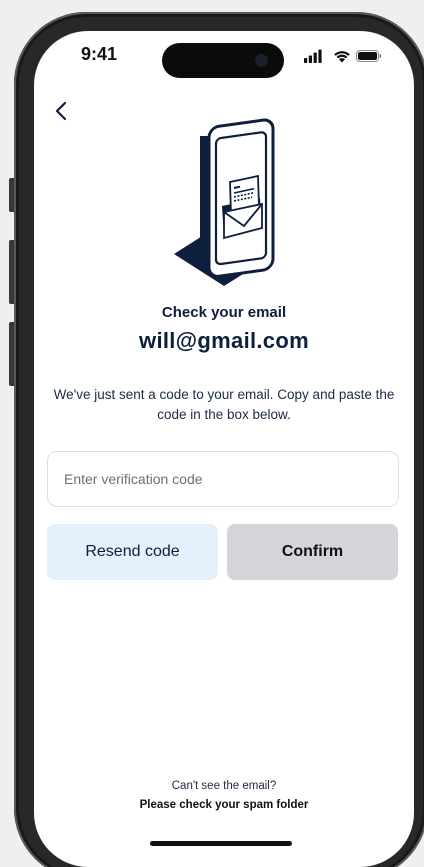 The image size is (424, 867). What do you see at coordinates (369, 56) in the screenshot?
I see `battery-icon` at bounding box center [369, 56].